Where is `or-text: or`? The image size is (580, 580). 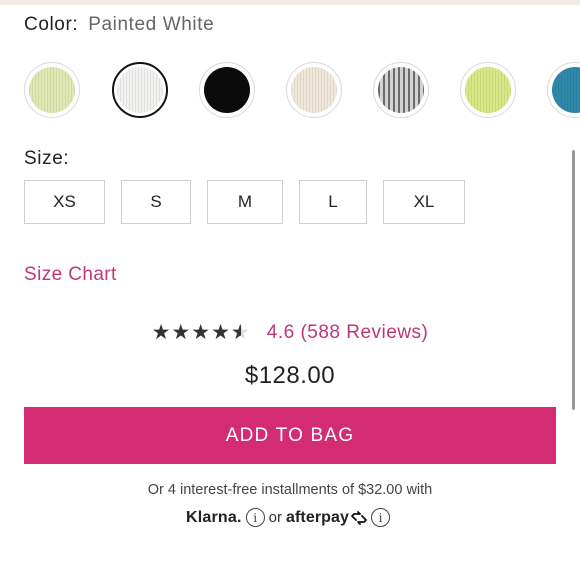 or-text: or is located at coordinates (275, 517).